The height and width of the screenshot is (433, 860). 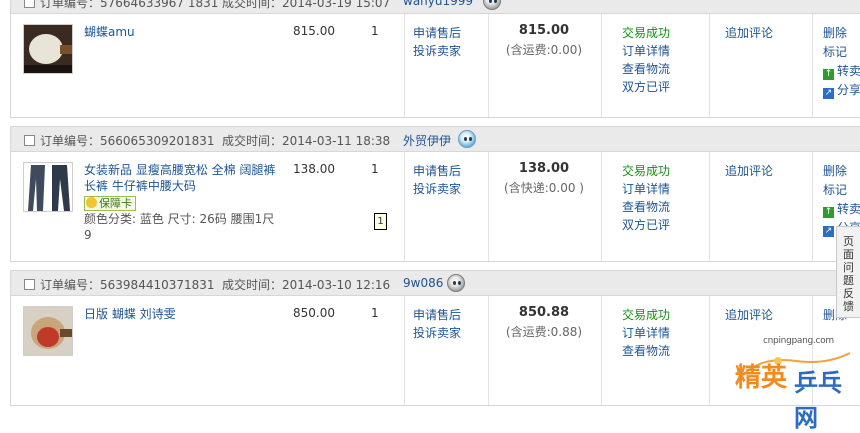 What do you see at coordinates (841, 90) in the screenshot?
I see `share-link: ↗分享` at bounding box center [841, 90].